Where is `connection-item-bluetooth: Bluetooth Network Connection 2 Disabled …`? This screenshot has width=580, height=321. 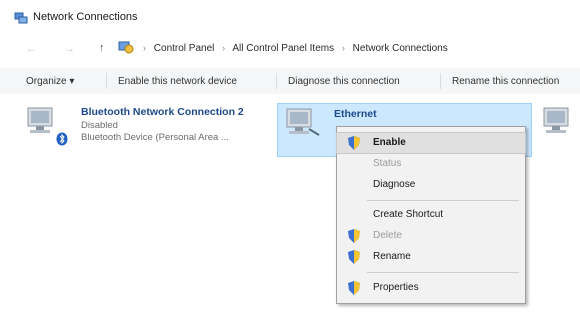 connection-item-bluetooth: Bluetooth Network Connection 2 Disabled … is located at coordinates (144, 131).